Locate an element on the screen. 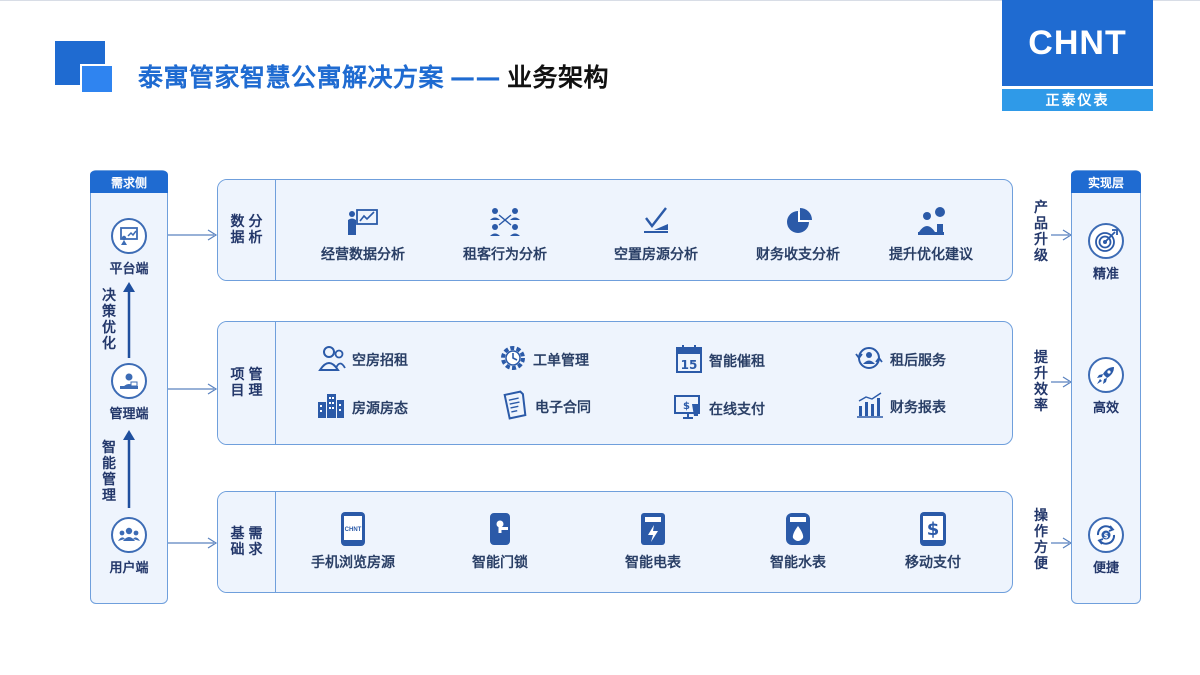 The height and width of the screenshot is (675, 1200). arrow-up-decision is located at coordinates (129, 320).